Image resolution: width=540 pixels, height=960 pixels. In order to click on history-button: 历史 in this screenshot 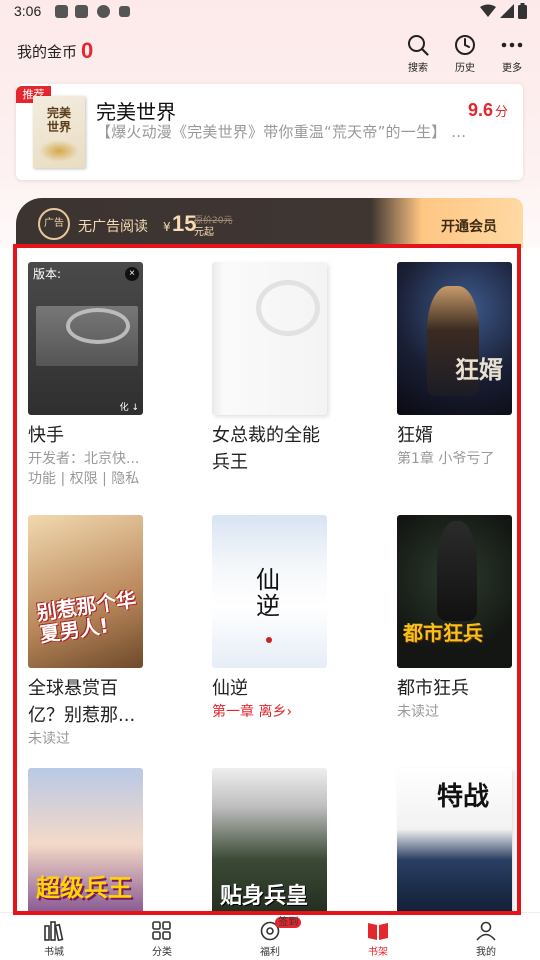, I will do `click(465, 54)`.